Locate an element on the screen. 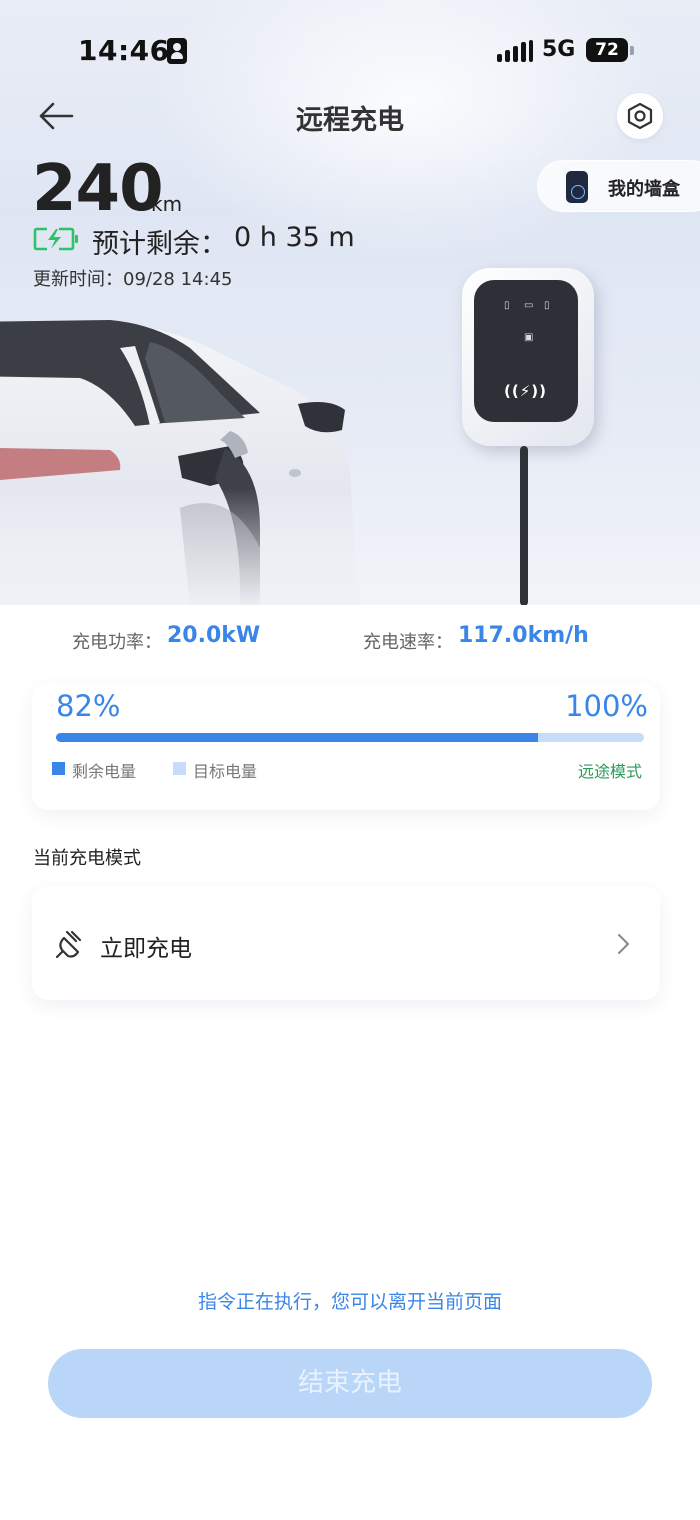 The height and width of the screenshot is (1520, 700). legend-target-swatch is located at coordinates (179, 768).